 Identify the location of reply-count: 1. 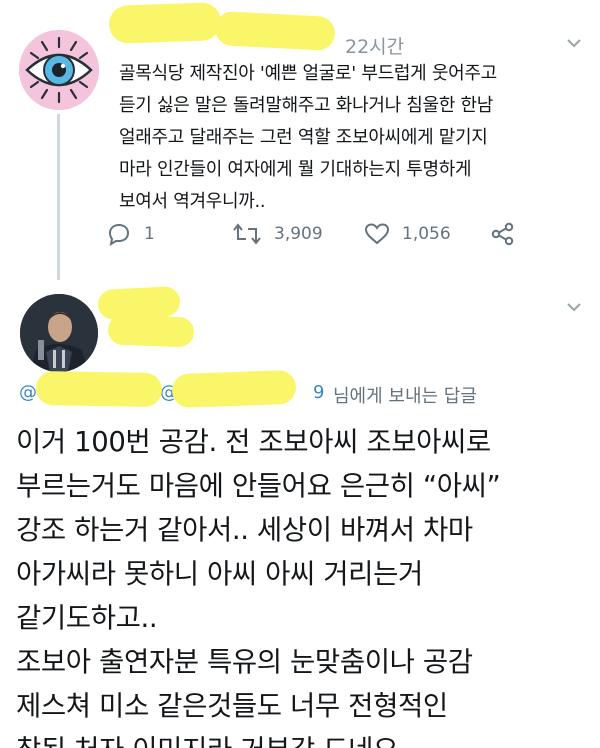
(149, 234).